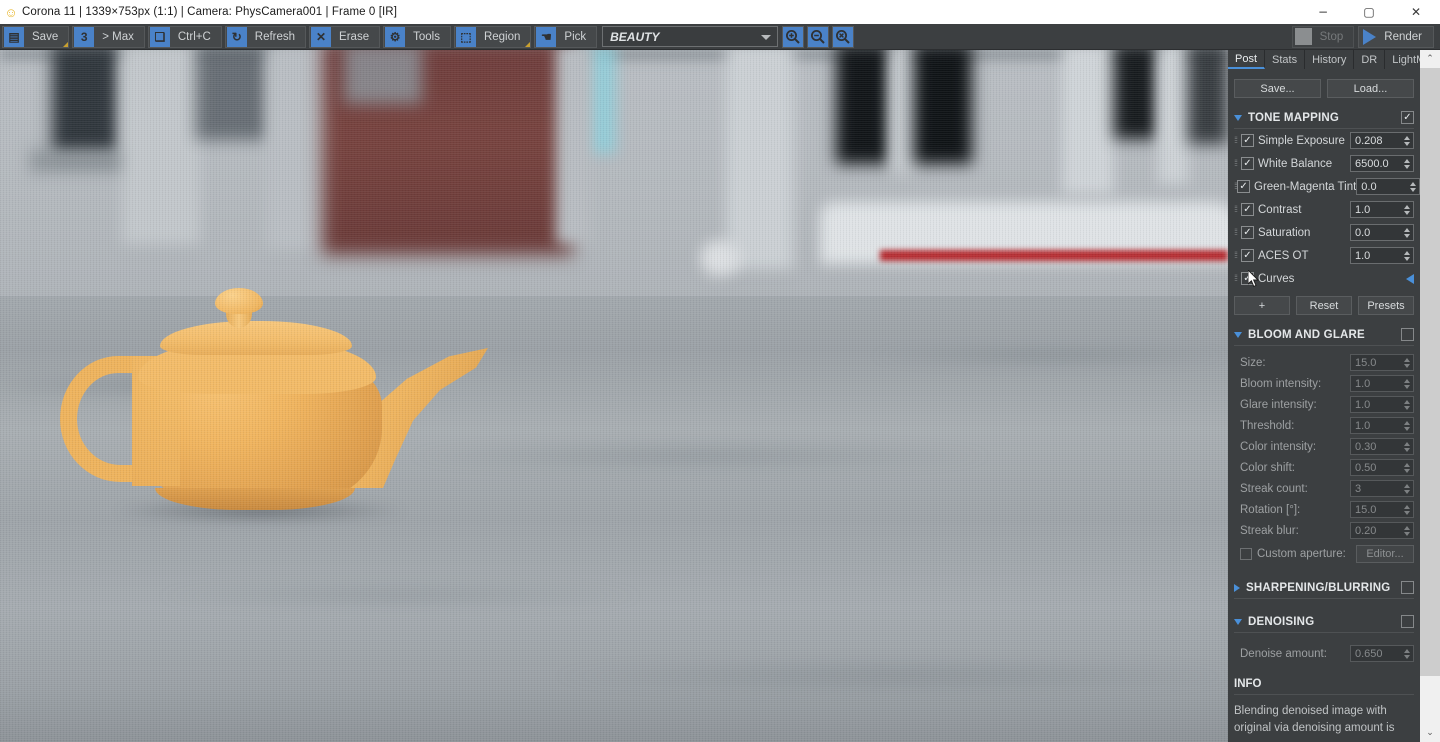 This screenshot has width=1440, height=742. Describe the element at coordinates (1382, 488) in the screenshot. I see `streak-count-input: 3` at that location.